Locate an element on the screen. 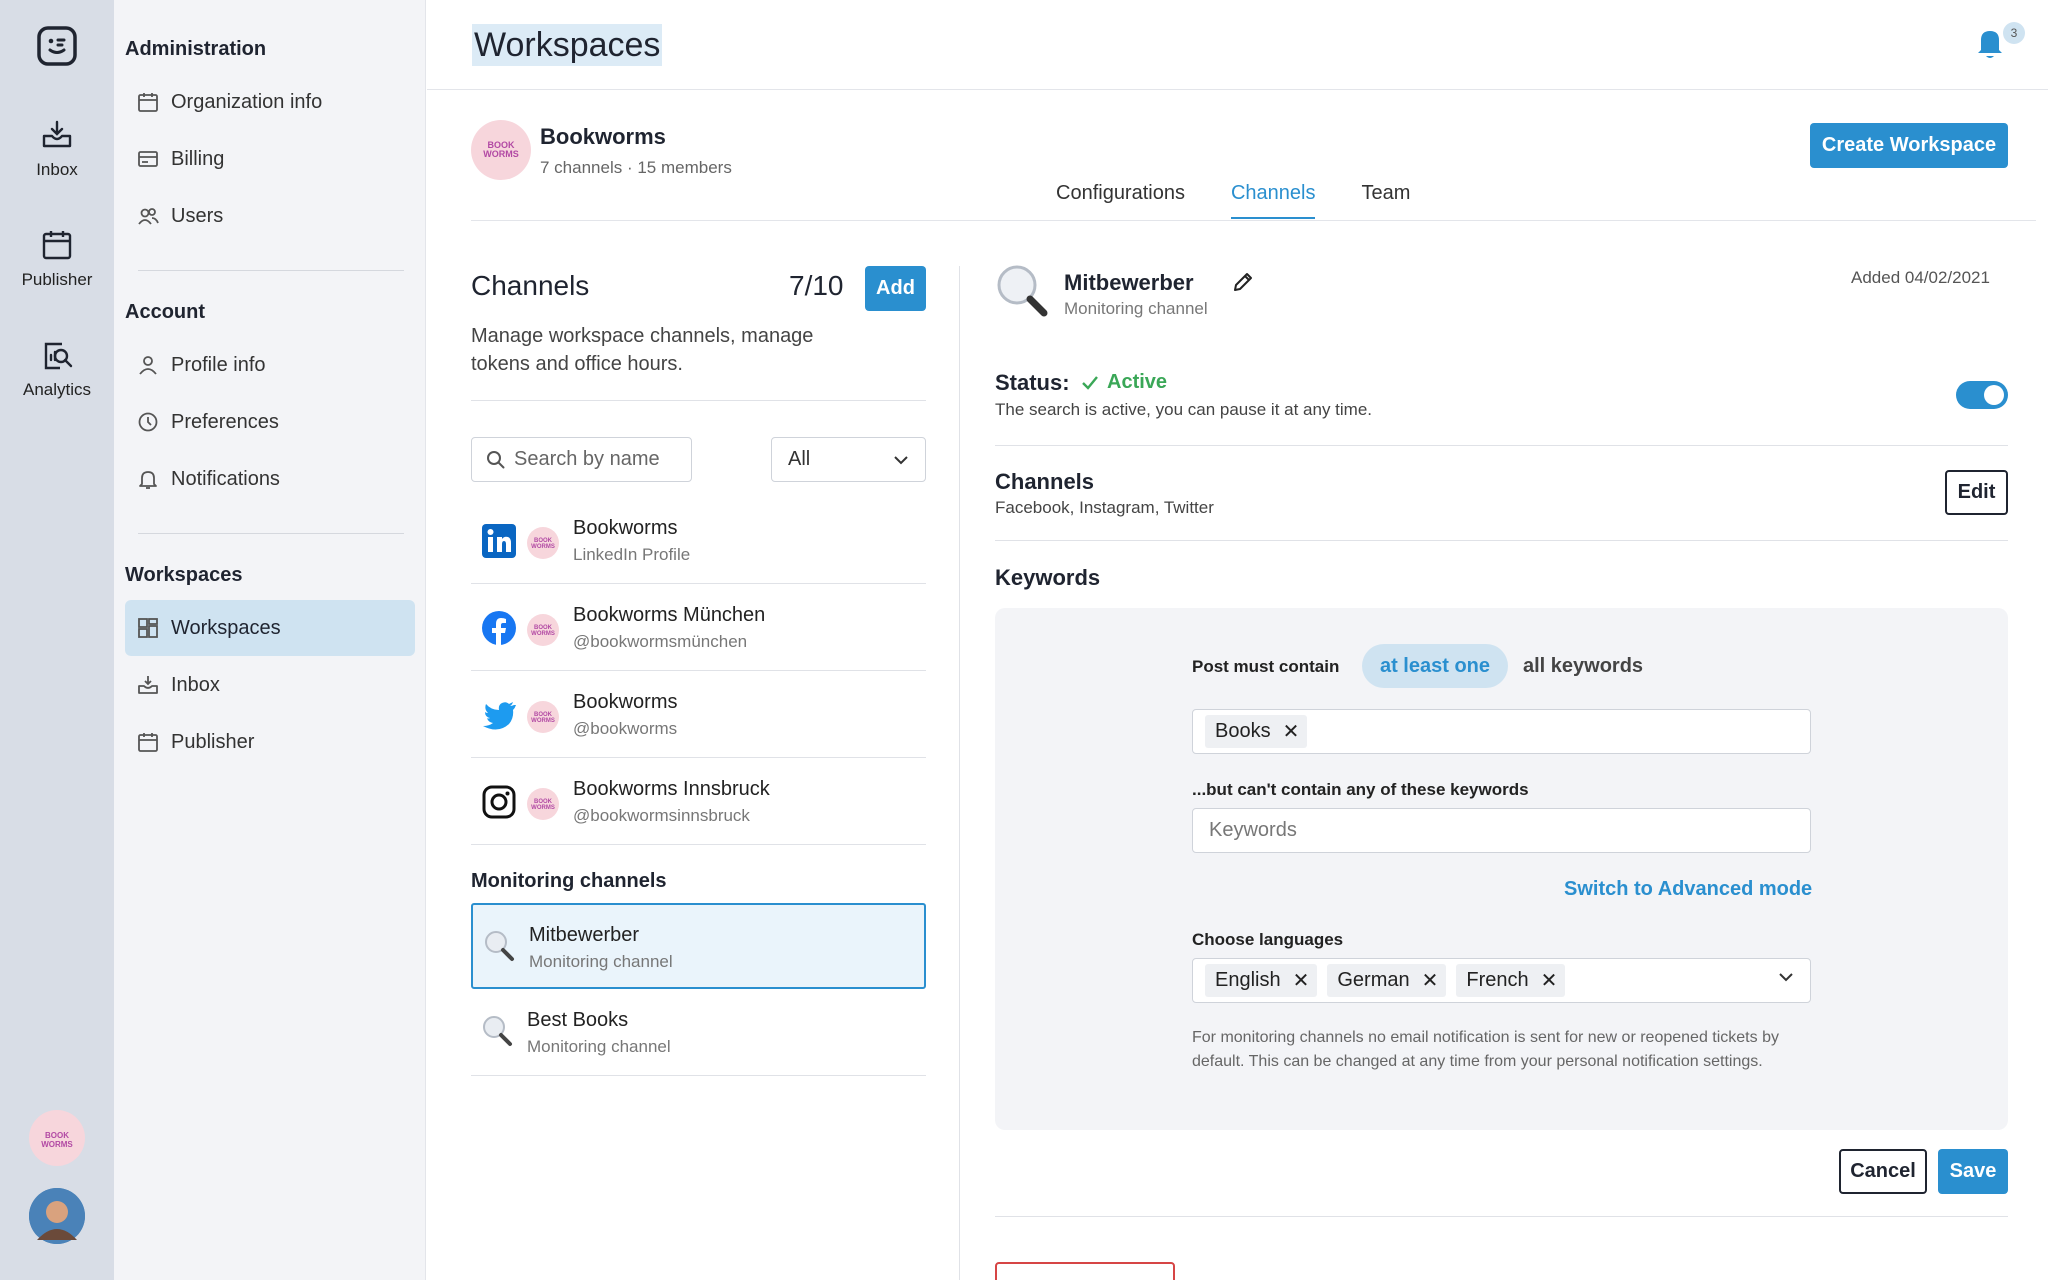 The image size is (2048, 1280). rail-inbox: Inbox is located at coordinates (57, 149).